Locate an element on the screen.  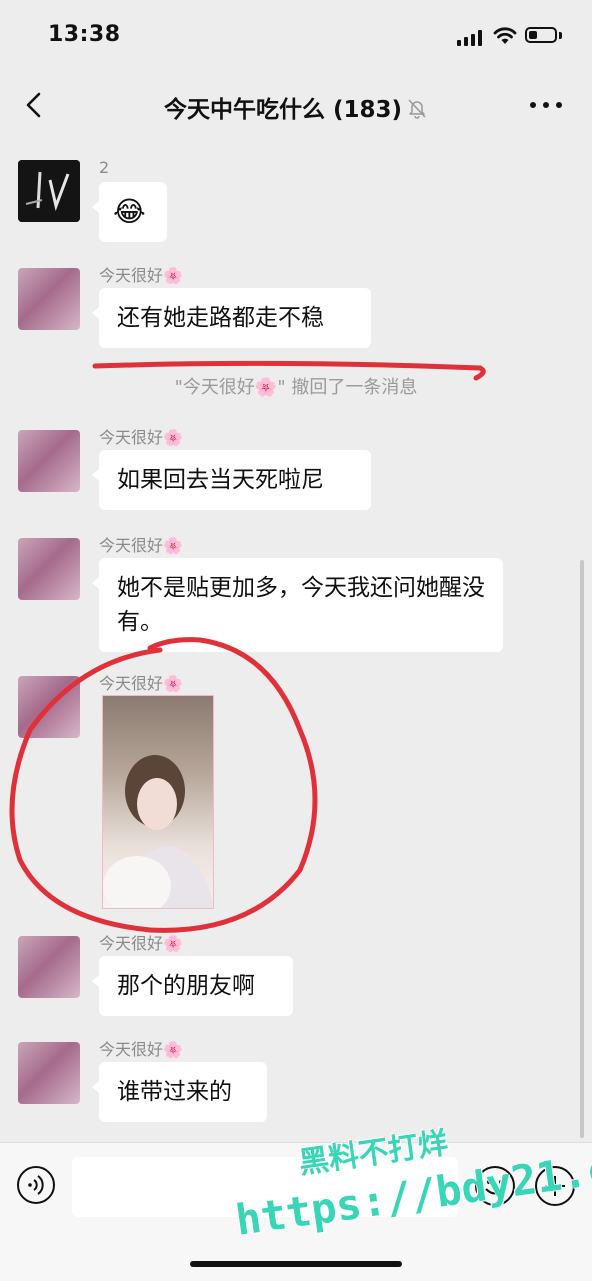
home-indicator is located at coordinates (296, 1264).